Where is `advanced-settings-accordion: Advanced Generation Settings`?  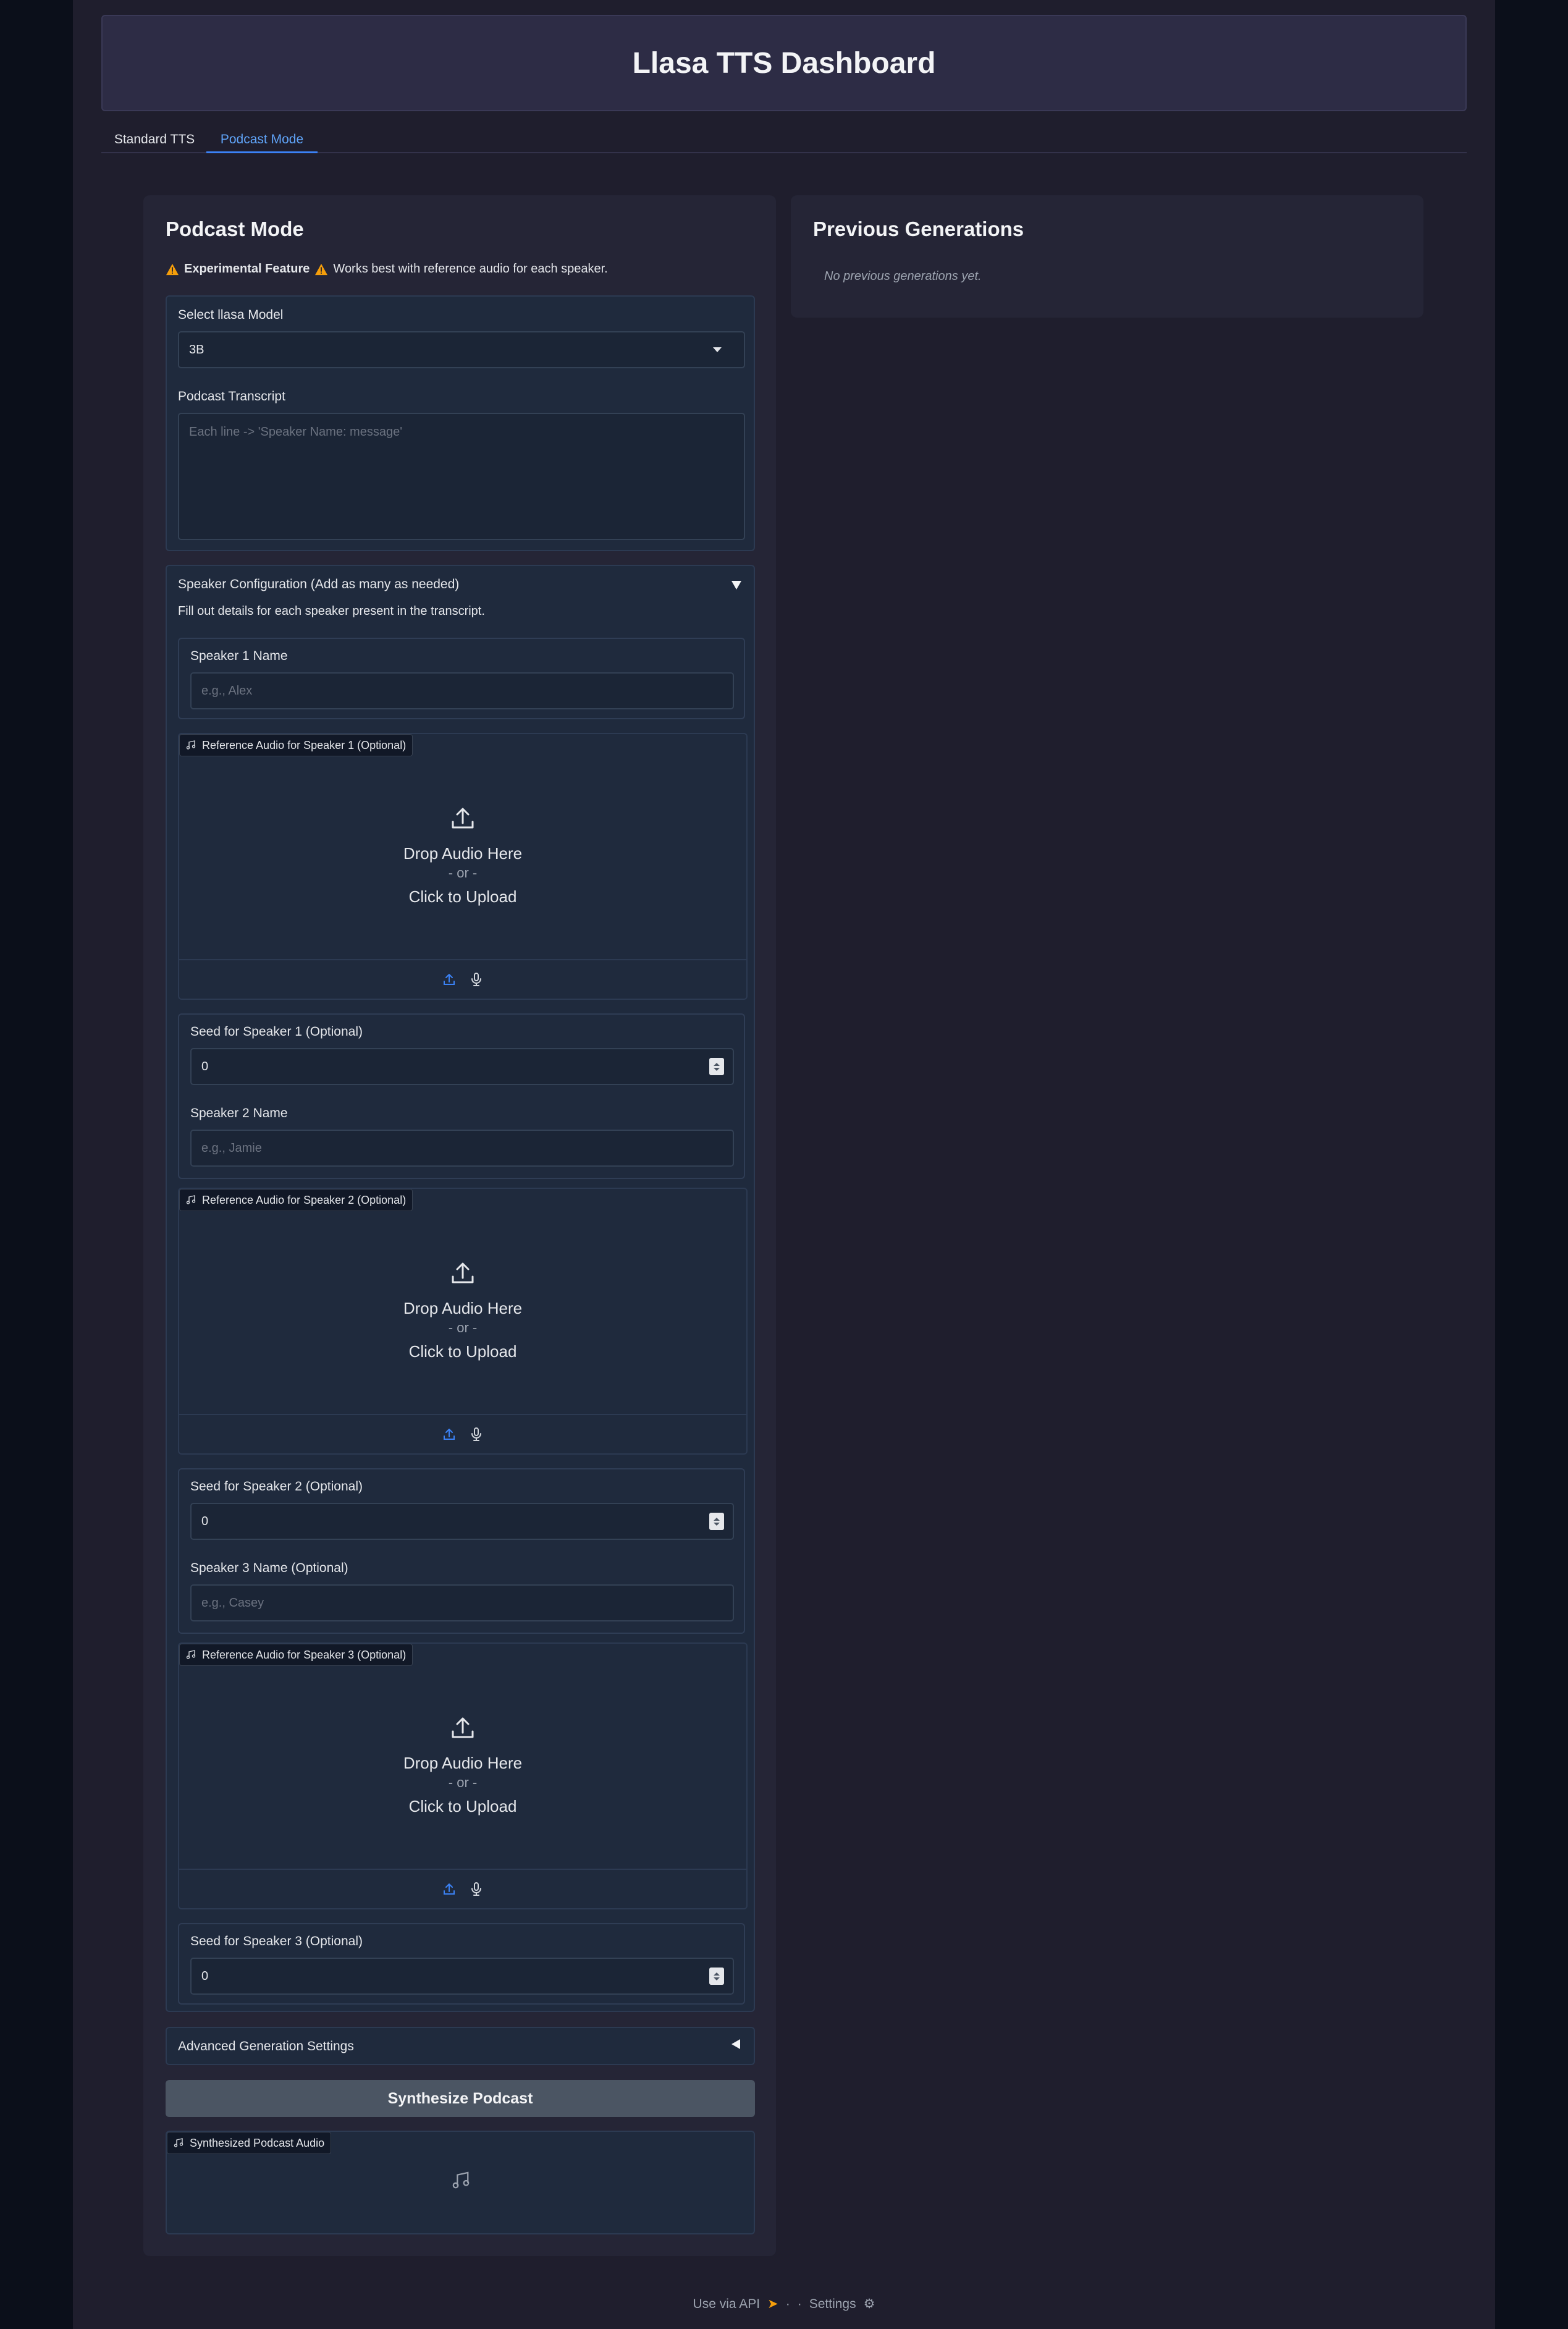
advanced-settings-accordion: Advanced Generation Settings is located at coordinates (460, 2046).